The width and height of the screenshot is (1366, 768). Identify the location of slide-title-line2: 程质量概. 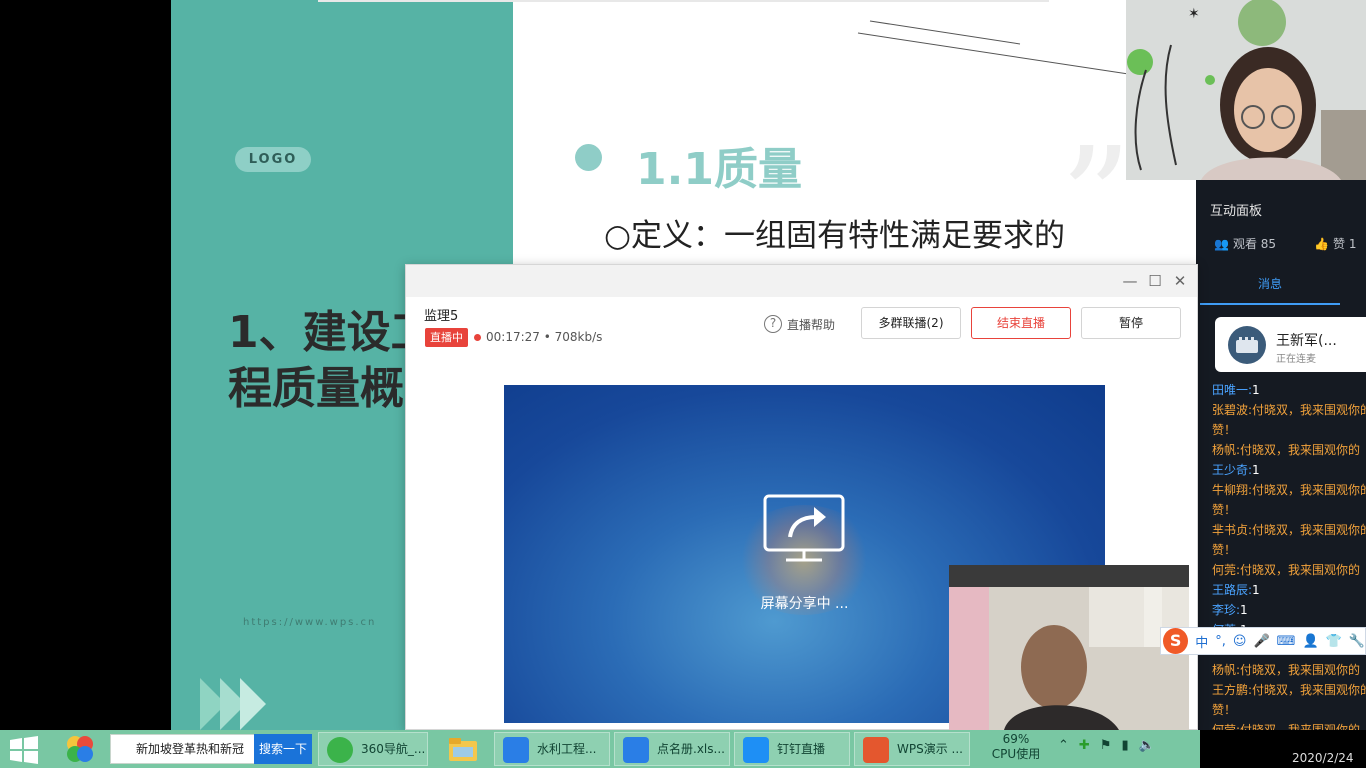
(316, 388).